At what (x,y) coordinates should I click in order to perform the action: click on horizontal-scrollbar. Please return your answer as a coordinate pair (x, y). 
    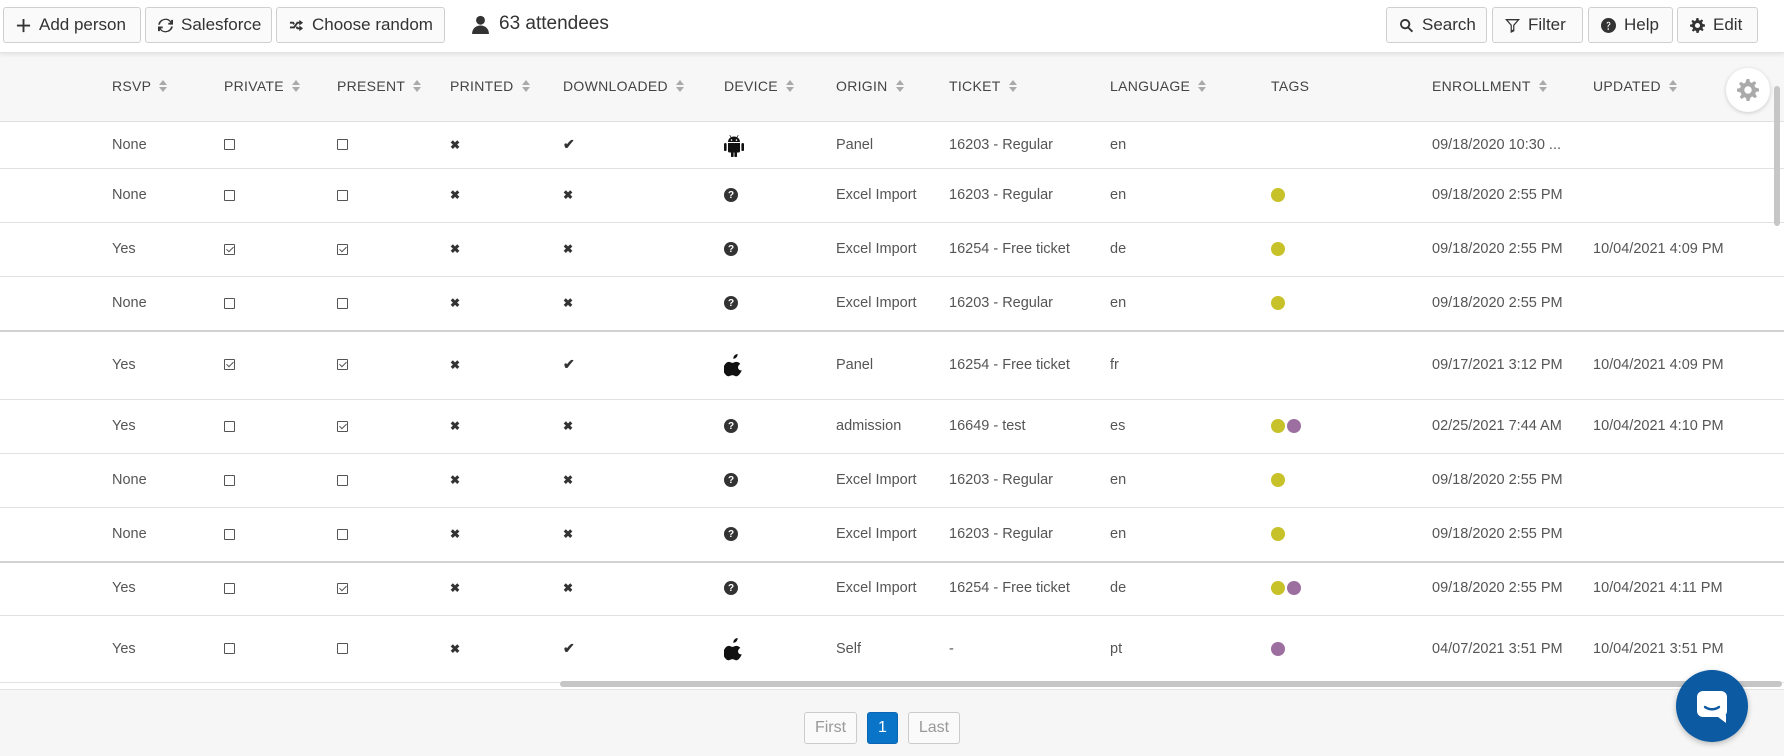
    Looking at the image, I should click on (1171, 684).